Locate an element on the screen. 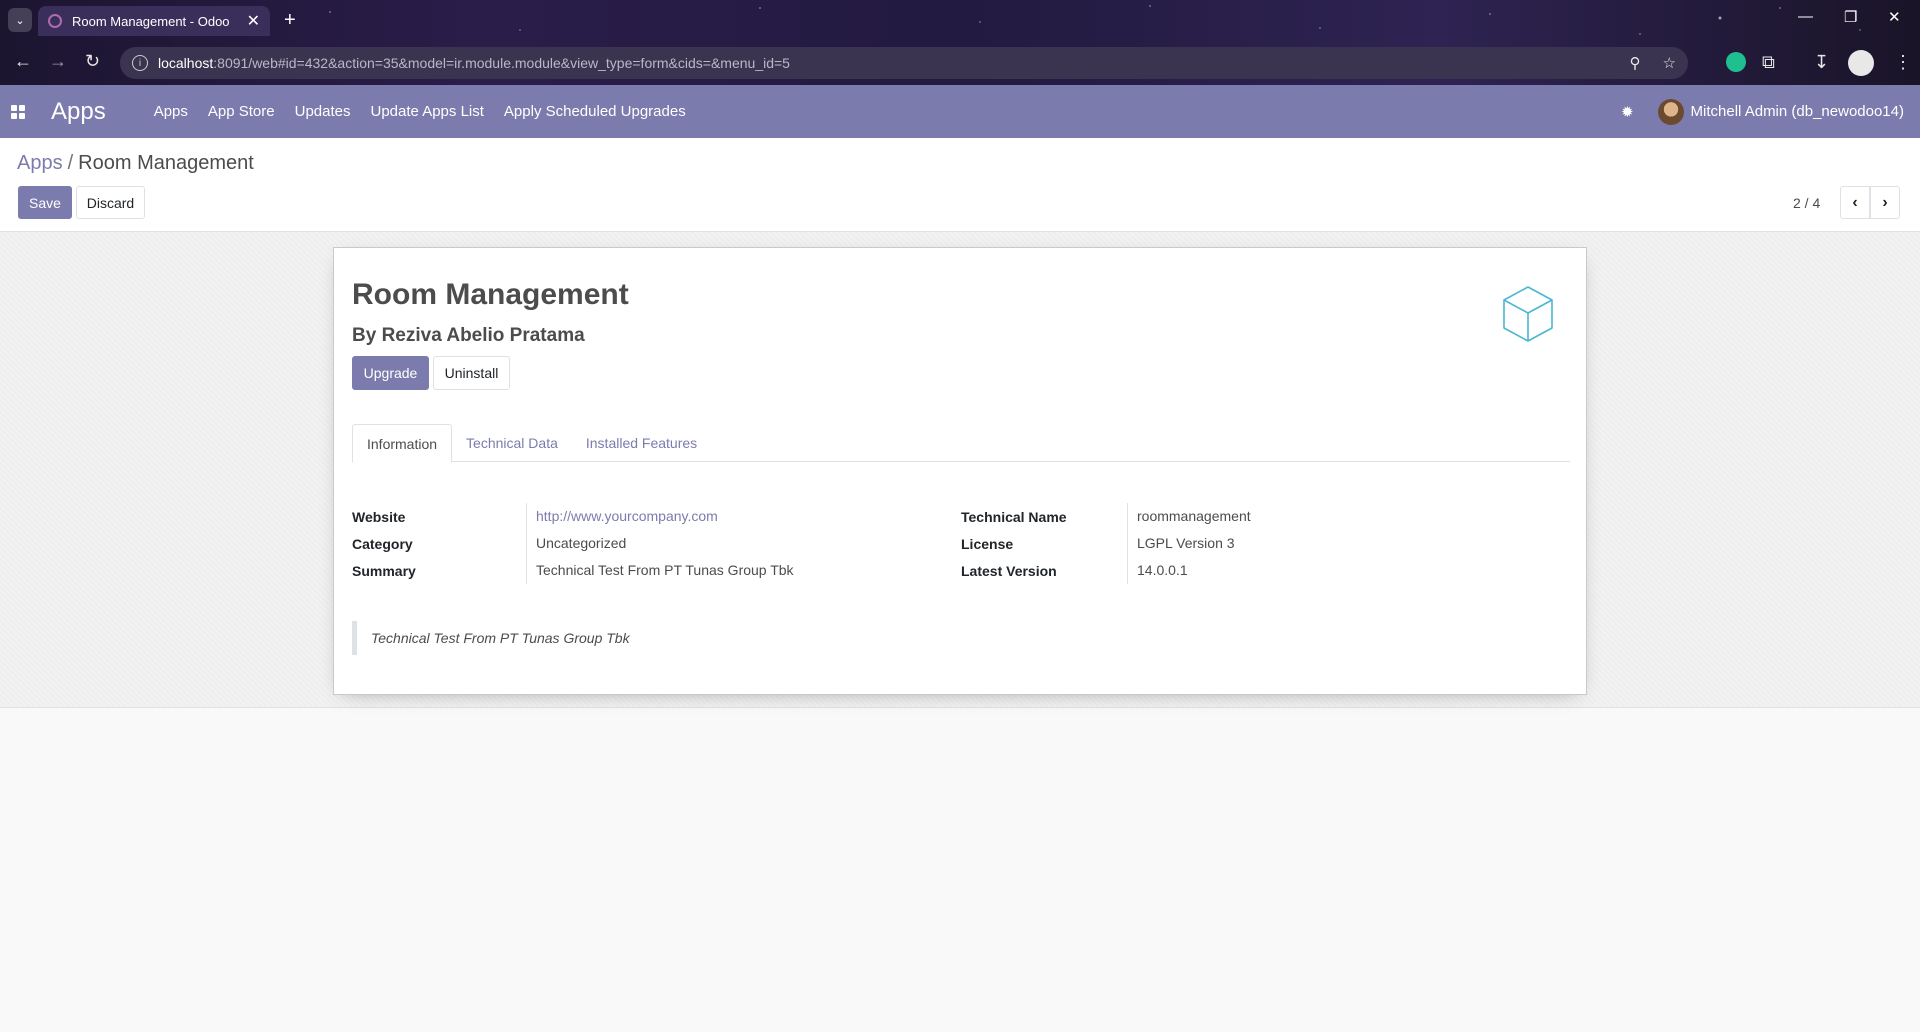 The width and height of the screenshot is (1920, 1032). odoo-favicon-icon is located at coordinates (55, 21).